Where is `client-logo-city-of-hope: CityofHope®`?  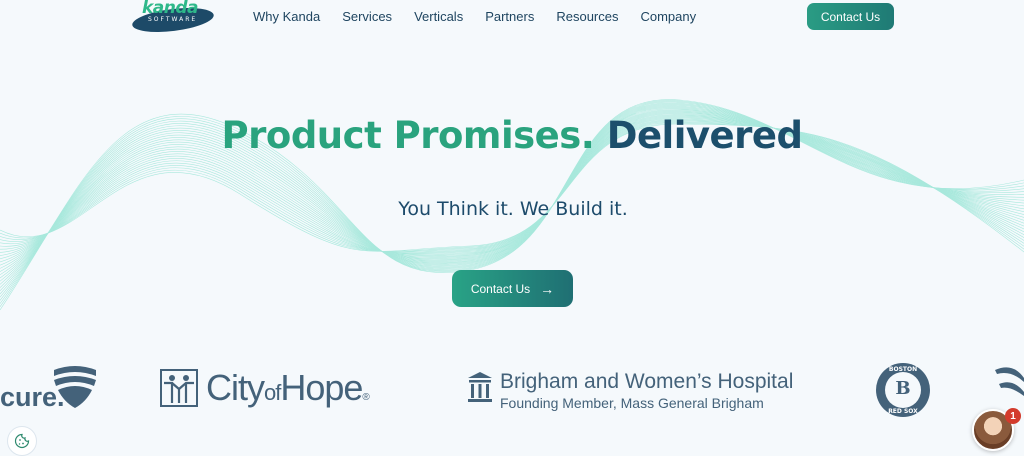 client-logo-city-of-hope: CityofHope® is located at coordinates (265, 388).